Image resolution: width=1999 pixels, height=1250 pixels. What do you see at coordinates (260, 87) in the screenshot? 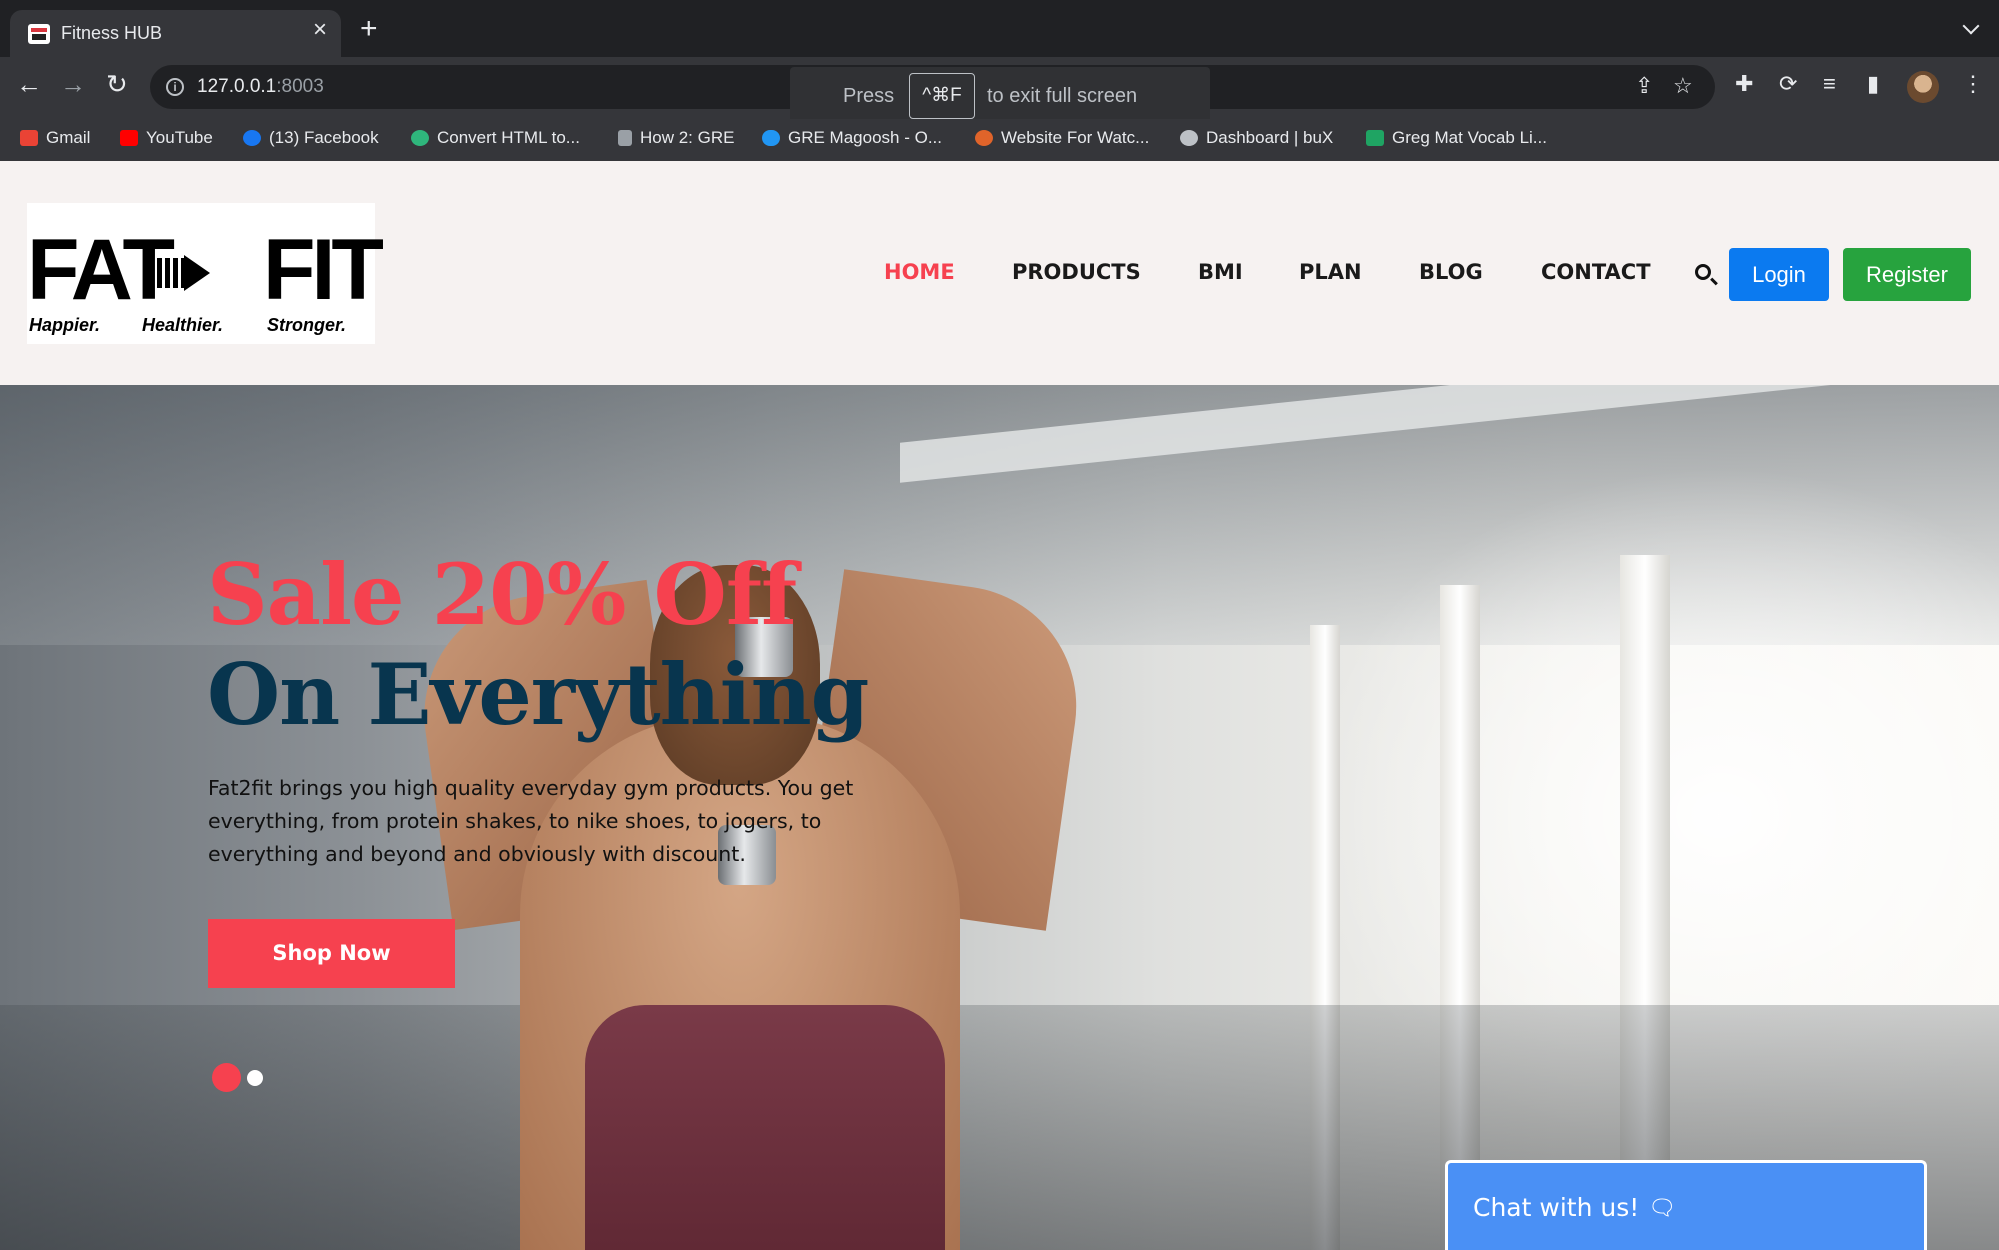
I see `url-text: 127.0.0.1:8003` at bounding box center [260, 87].